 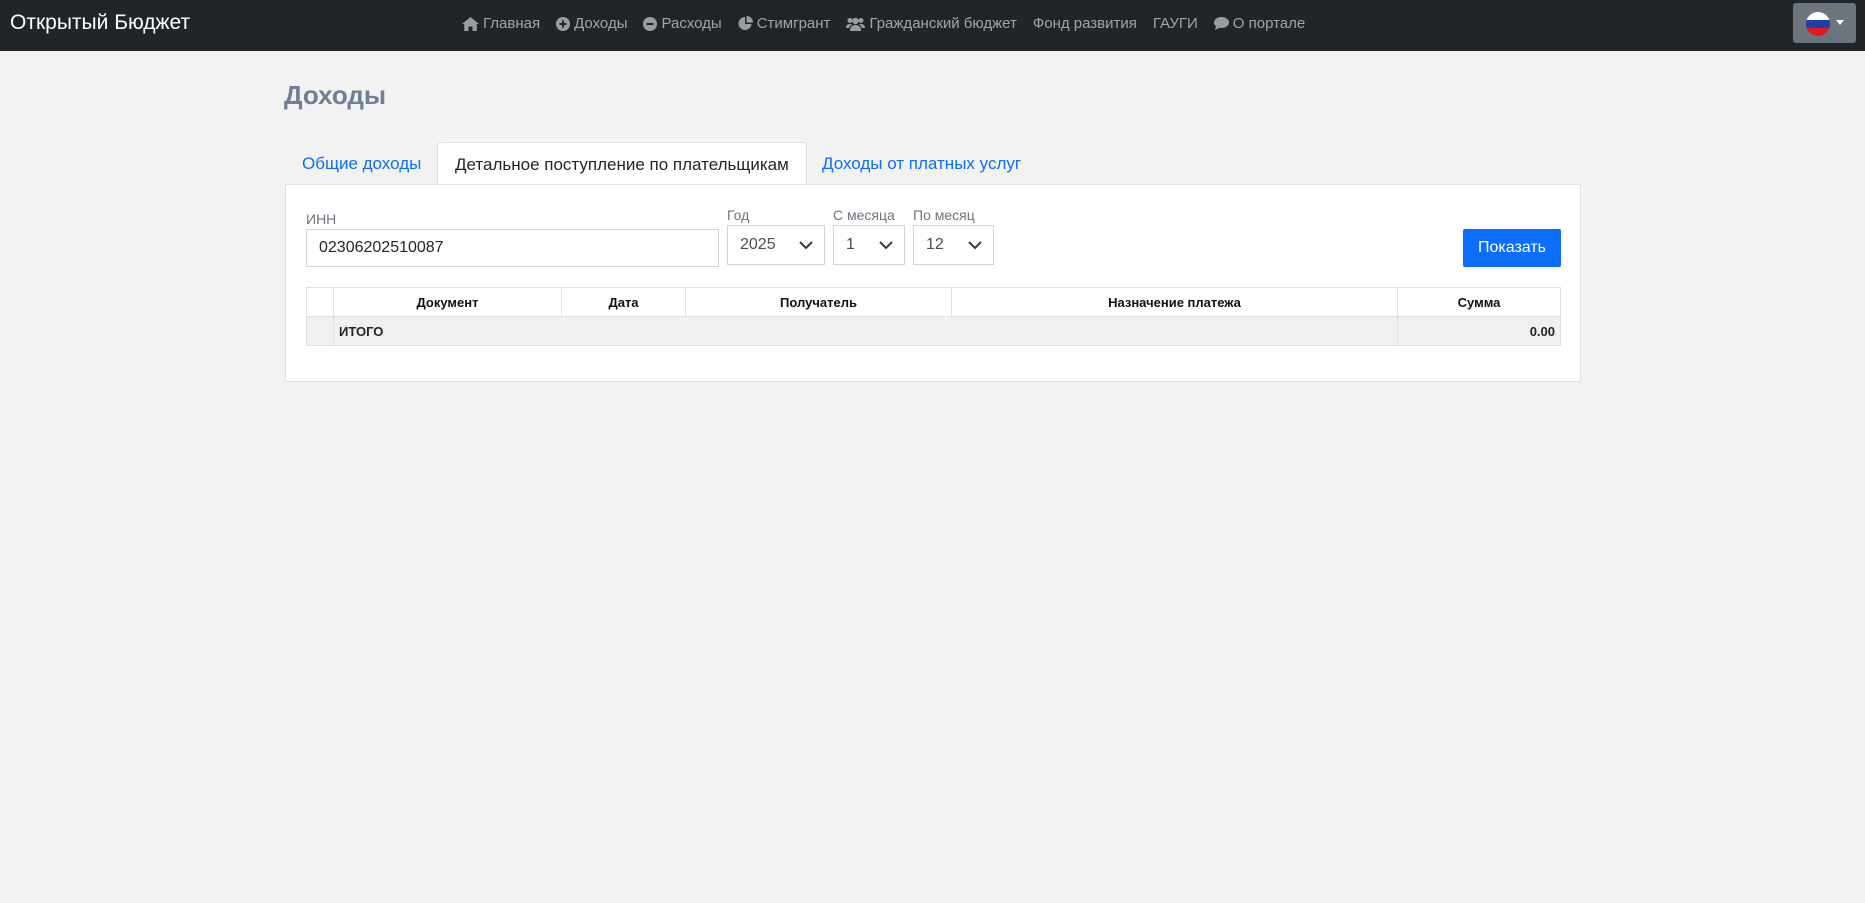 I want to click on nav-item-citizen-budget: Гражданский бюджет, so click(x=931, y=23).